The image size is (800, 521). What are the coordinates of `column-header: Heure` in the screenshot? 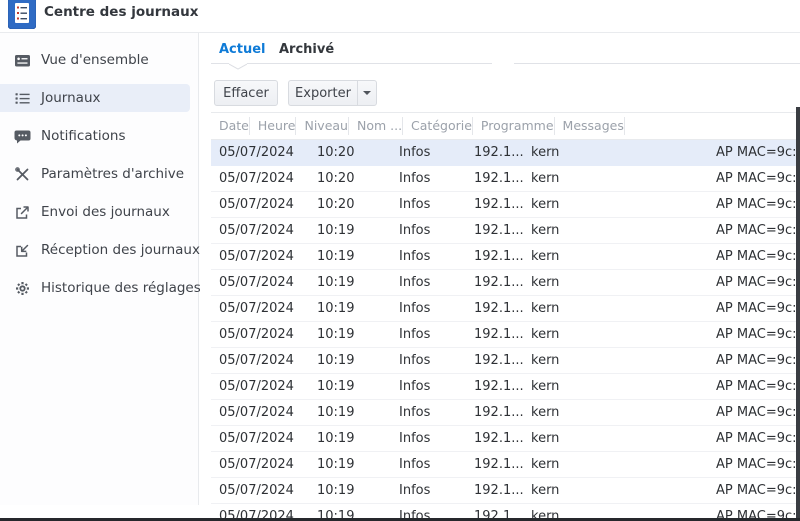 It's located at (273, 126).